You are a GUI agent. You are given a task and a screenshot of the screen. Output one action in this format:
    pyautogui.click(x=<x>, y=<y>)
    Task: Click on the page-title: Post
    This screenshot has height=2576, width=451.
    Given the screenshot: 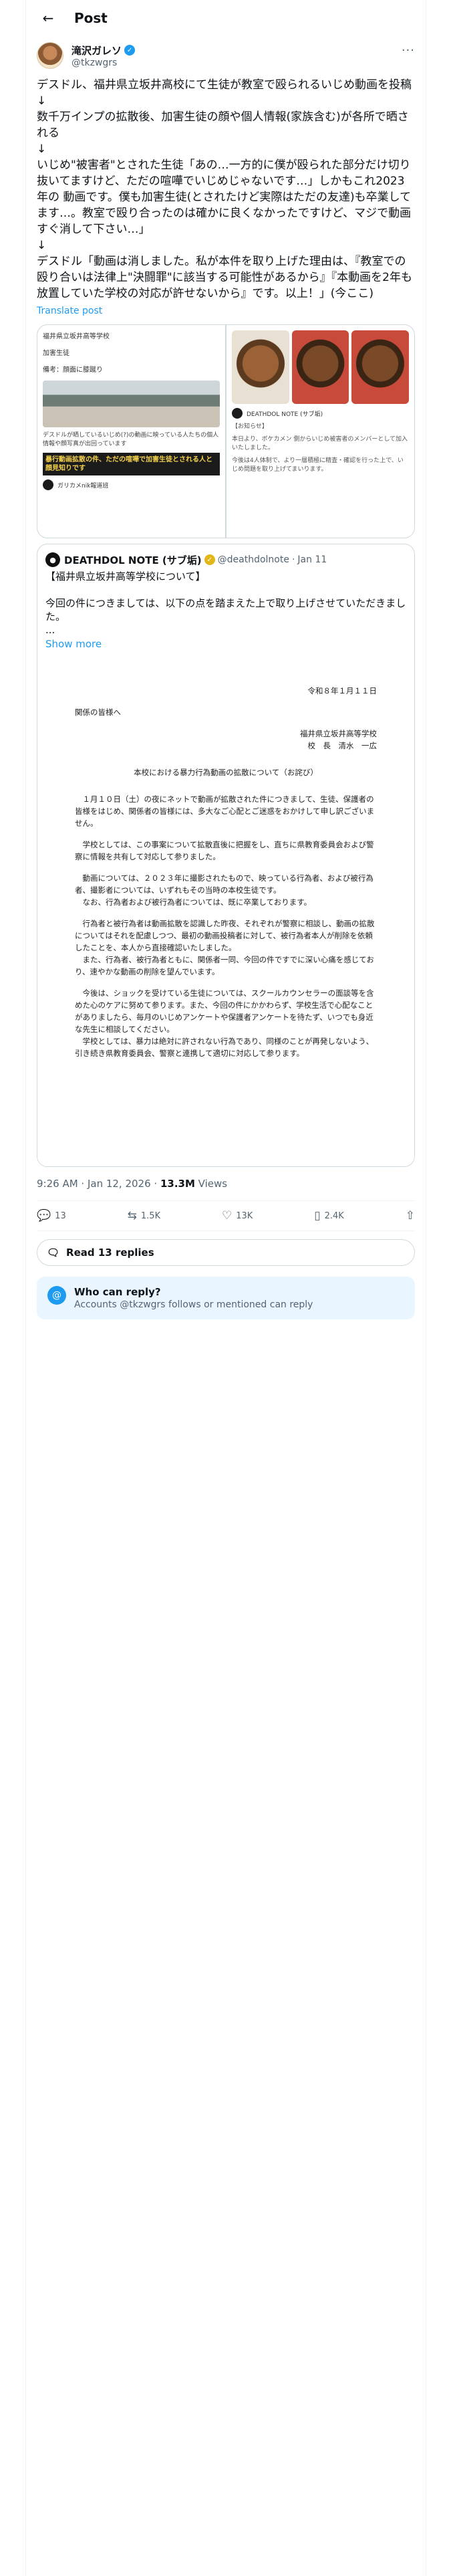 What is the action you would take?
    pyautogui.click(x=91, y=17)
    